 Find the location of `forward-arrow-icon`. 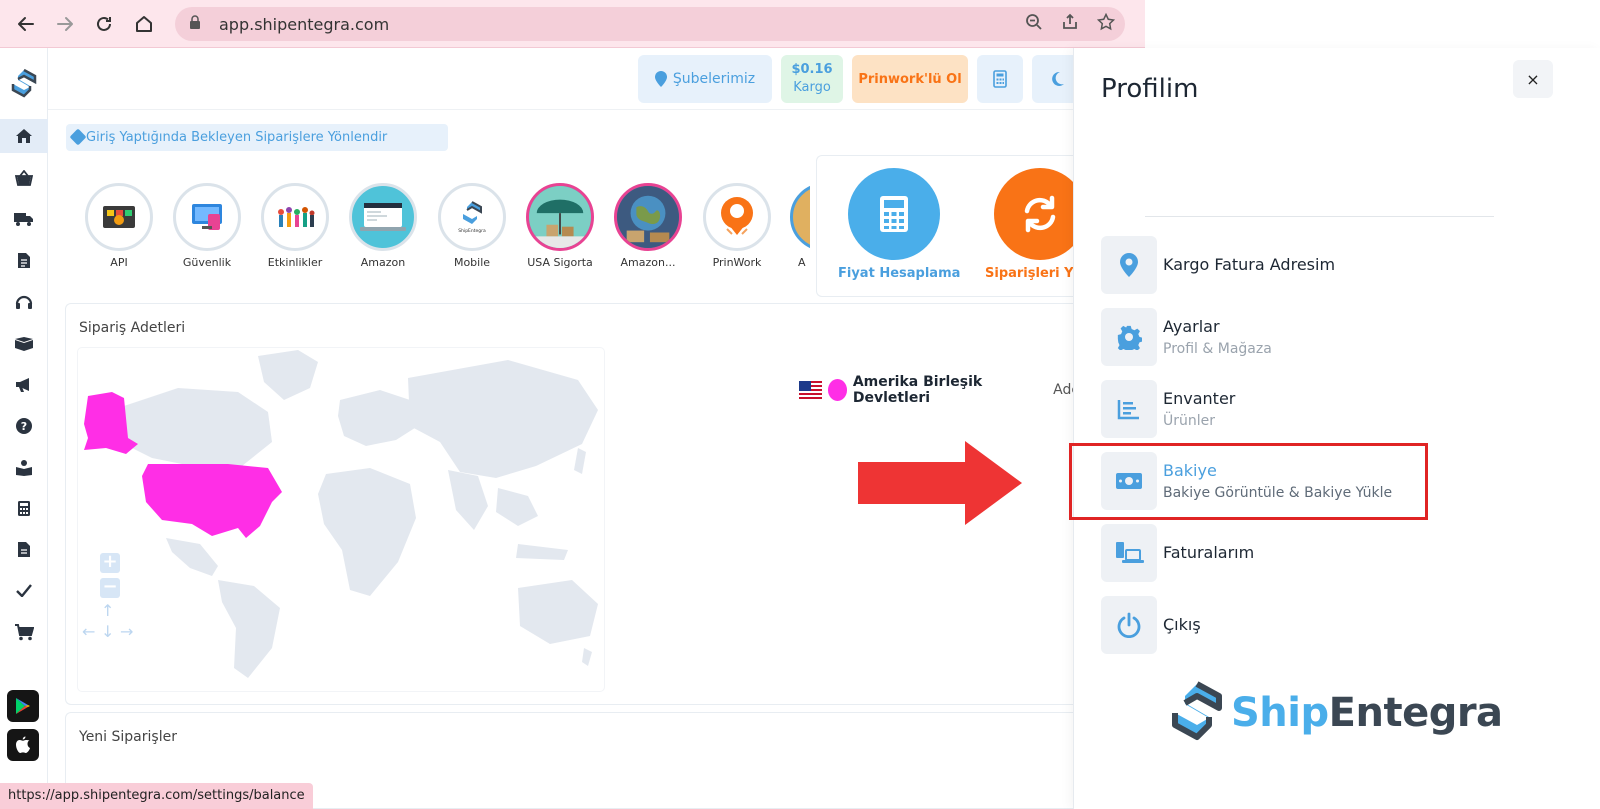

forward-arrow-icon is located at coordinates (65, 24).